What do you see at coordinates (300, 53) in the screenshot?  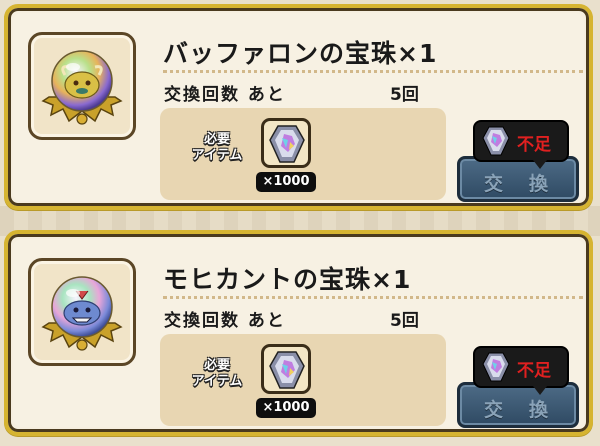 I see `offer-title: バッファロンの宝珠×1` at bounding box center [300, 53].